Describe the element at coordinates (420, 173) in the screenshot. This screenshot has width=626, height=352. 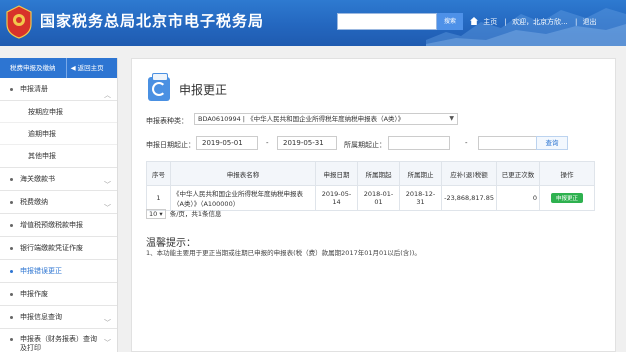
I see `col-header: 所属期止` at that location.